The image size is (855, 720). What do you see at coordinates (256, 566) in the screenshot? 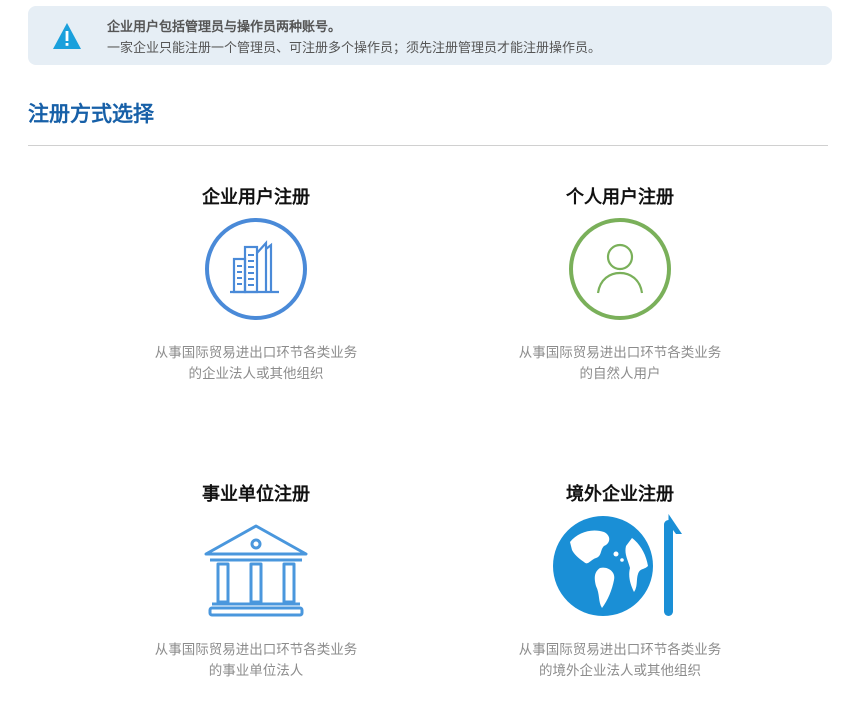
I see `institution-building-icon` at bounding box center [256, 566].